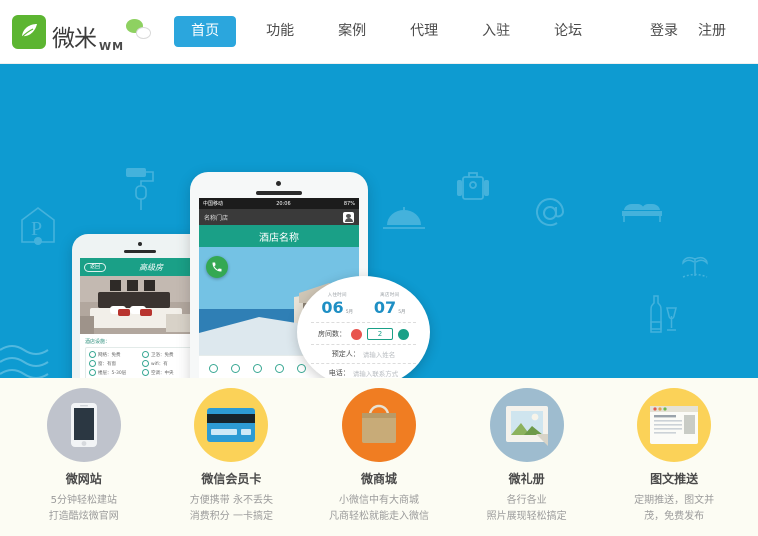  What do you see at coordinates (496, 32) in the screenshot?
I see `nav-item-join: 入驻` at bounding box center [496, 32].